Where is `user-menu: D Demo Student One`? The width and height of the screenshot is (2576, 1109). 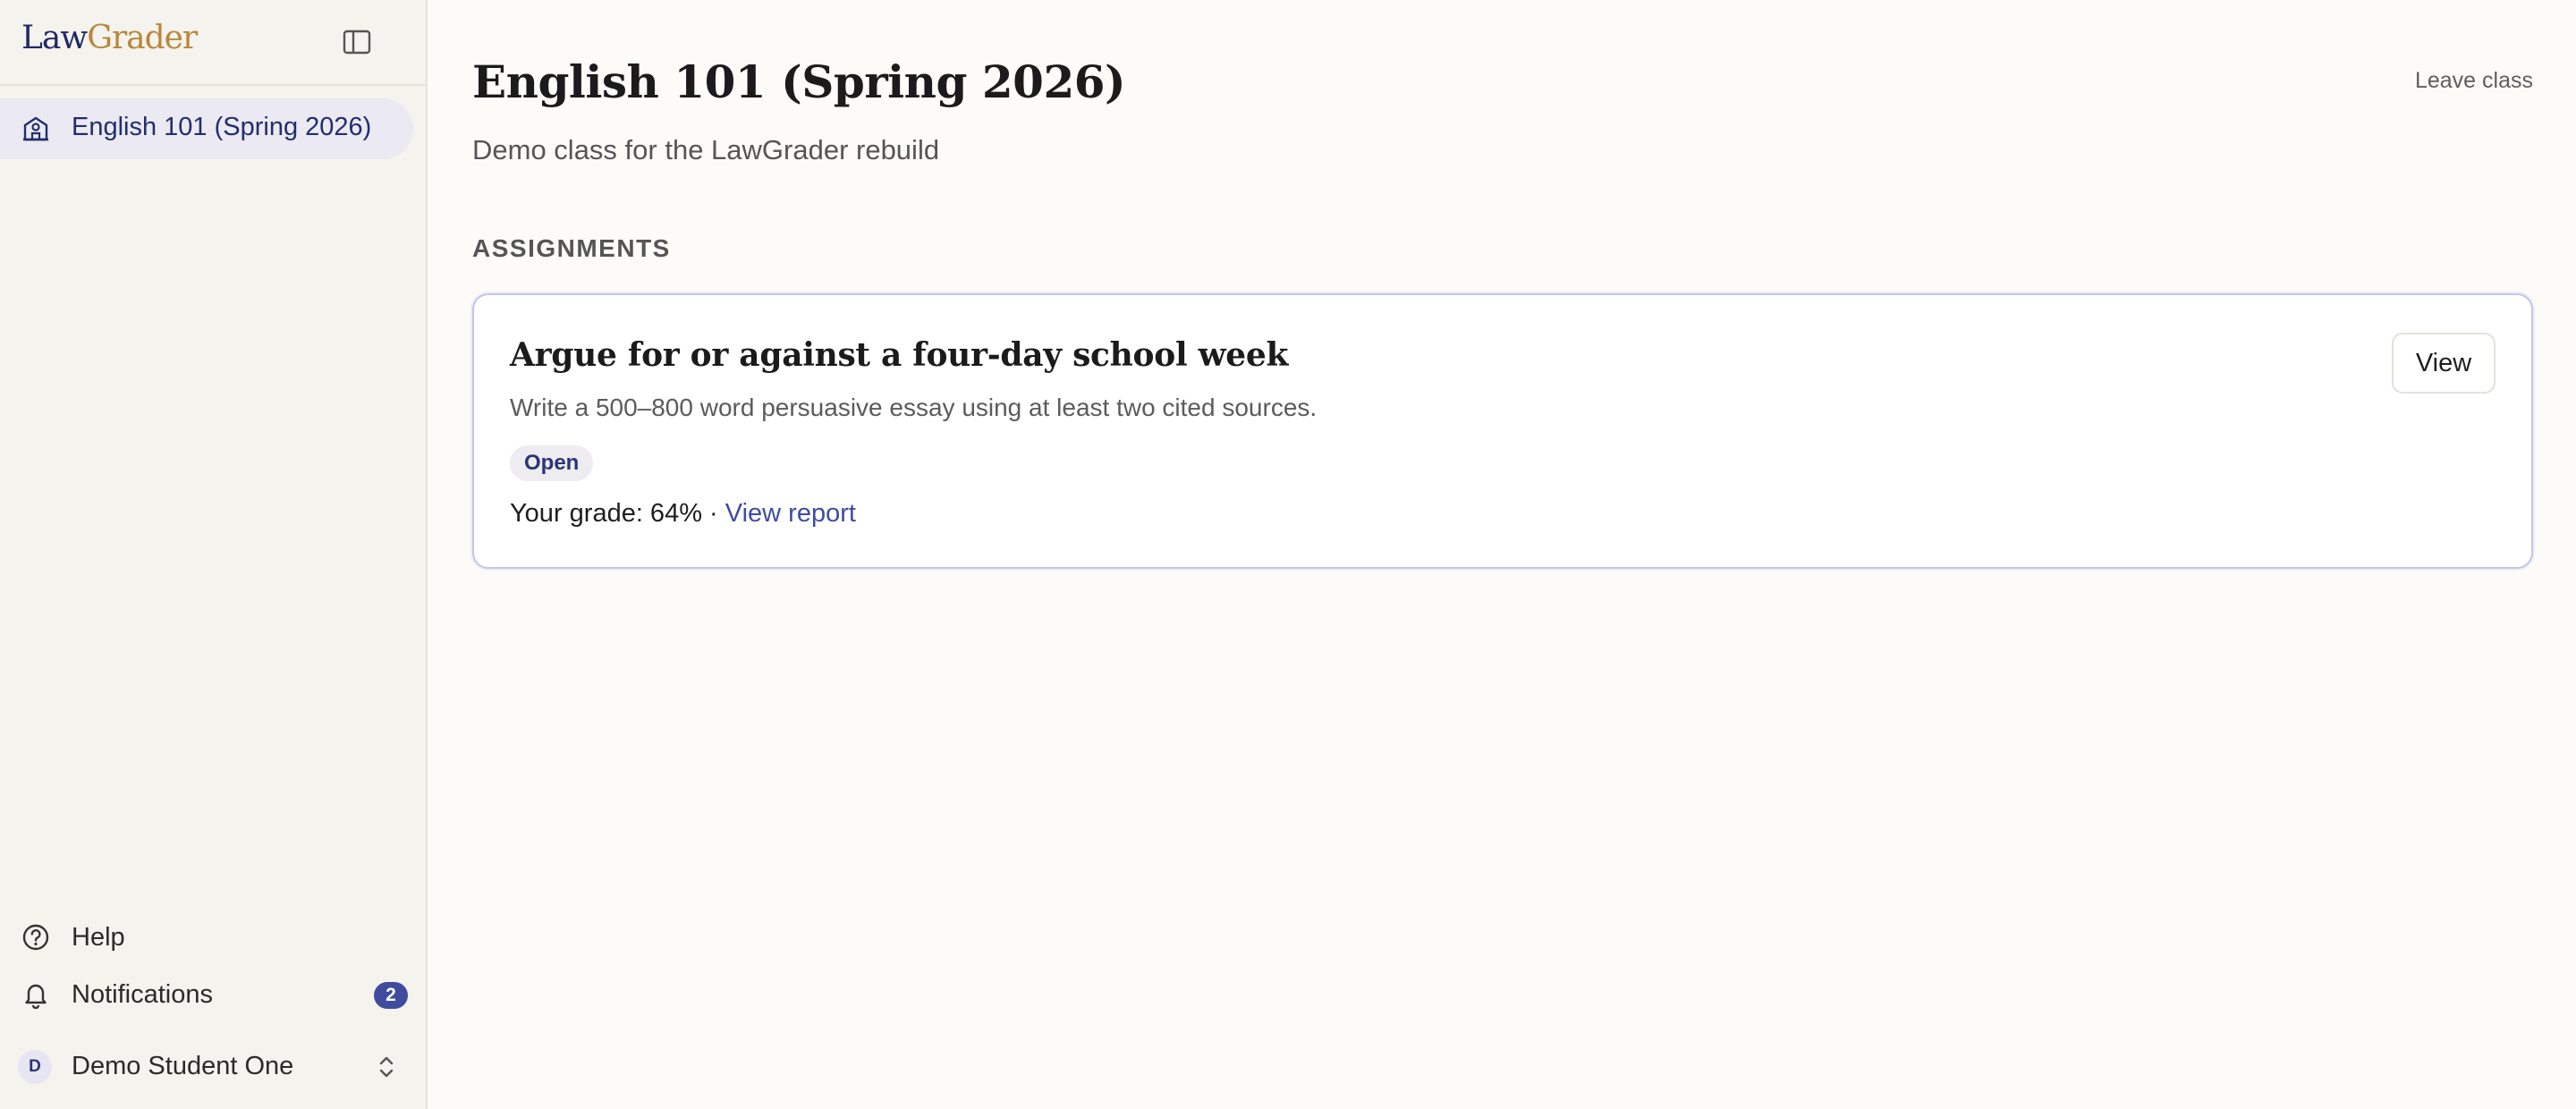
user-menu: D Demo Student One is located at coordinates (206, 1066).